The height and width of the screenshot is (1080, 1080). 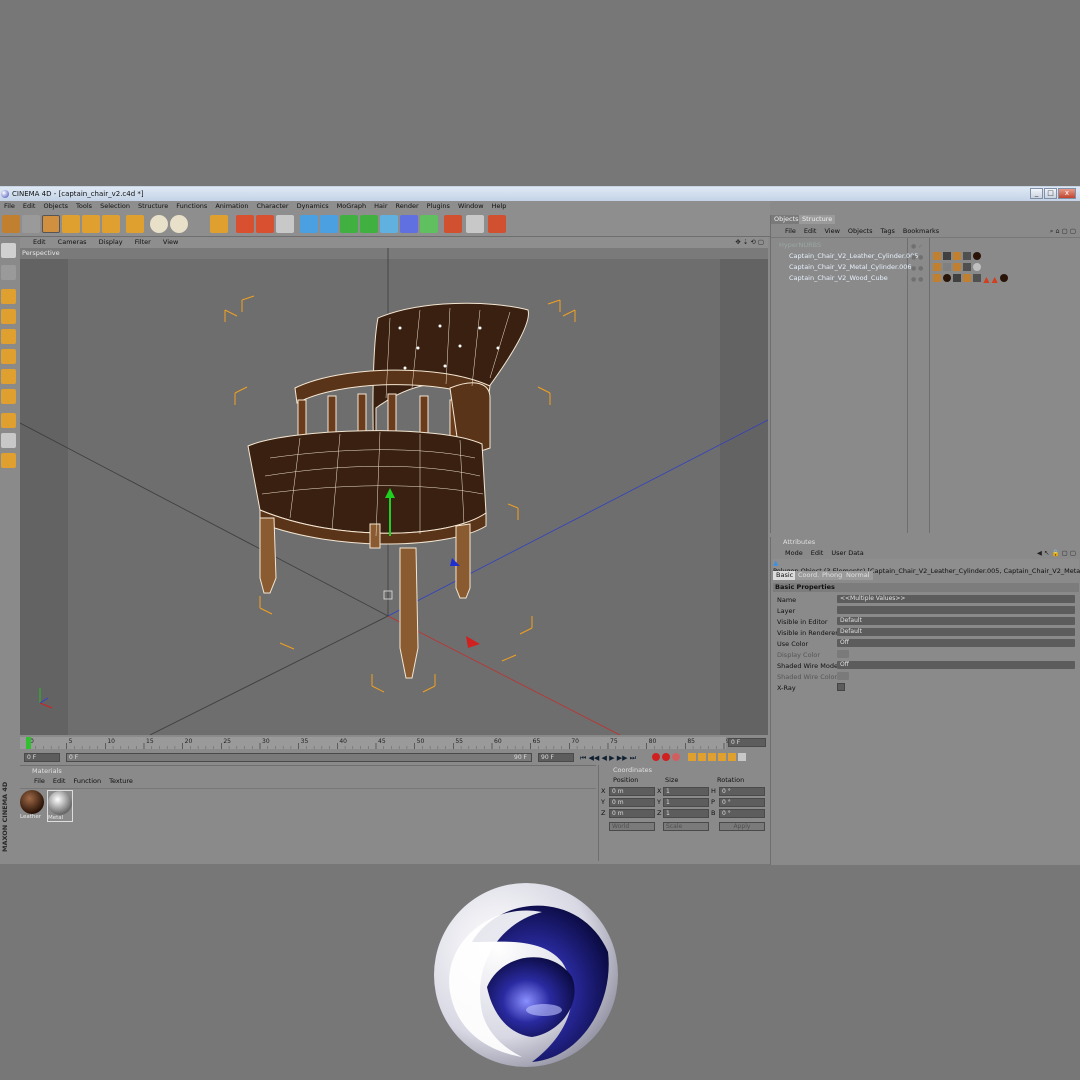 What do you see at coordinates (380, 206) in the screenshot?
I see `menu-hair: Hair` at bounding box center [380, 206].